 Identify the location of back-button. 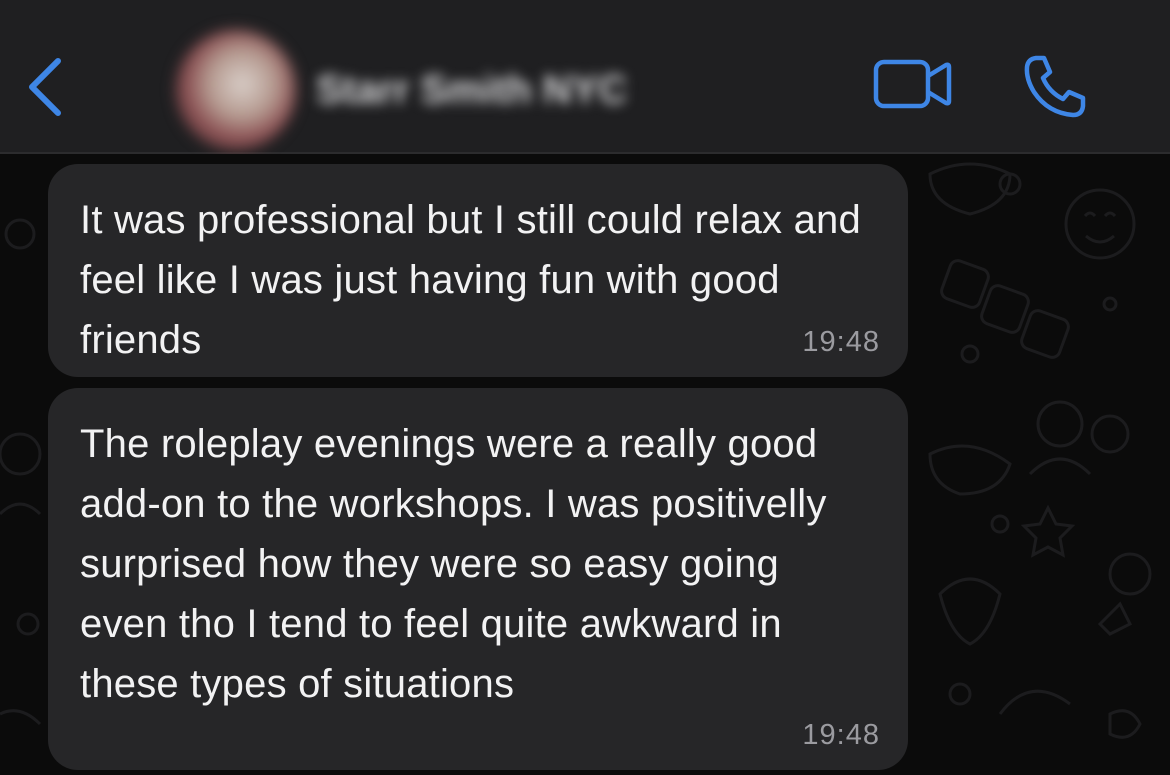
(47, 87).